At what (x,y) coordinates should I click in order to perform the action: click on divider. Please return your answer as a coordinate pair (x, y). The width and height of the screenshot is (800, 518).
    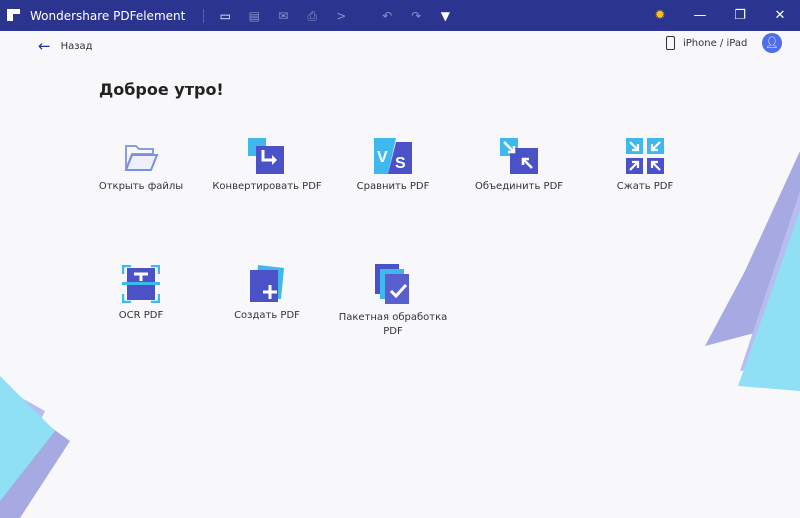
    Looking at the image, I should click on (204, 15).